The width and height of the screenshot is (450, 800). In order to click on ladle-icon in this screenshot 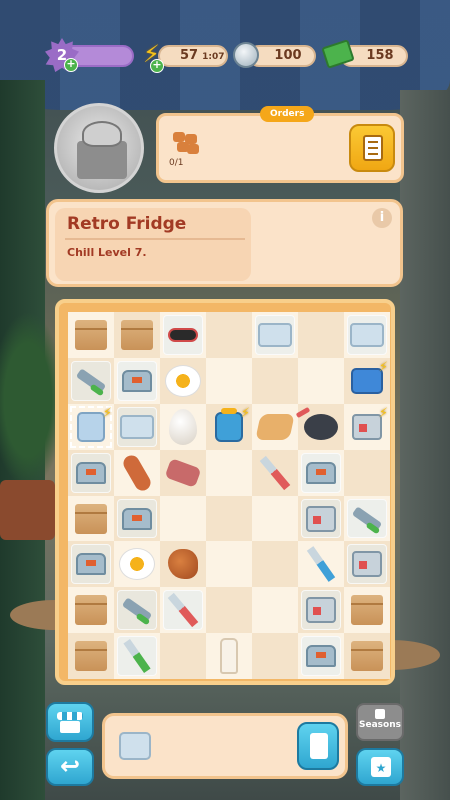, I will do `click(137, 656)`.